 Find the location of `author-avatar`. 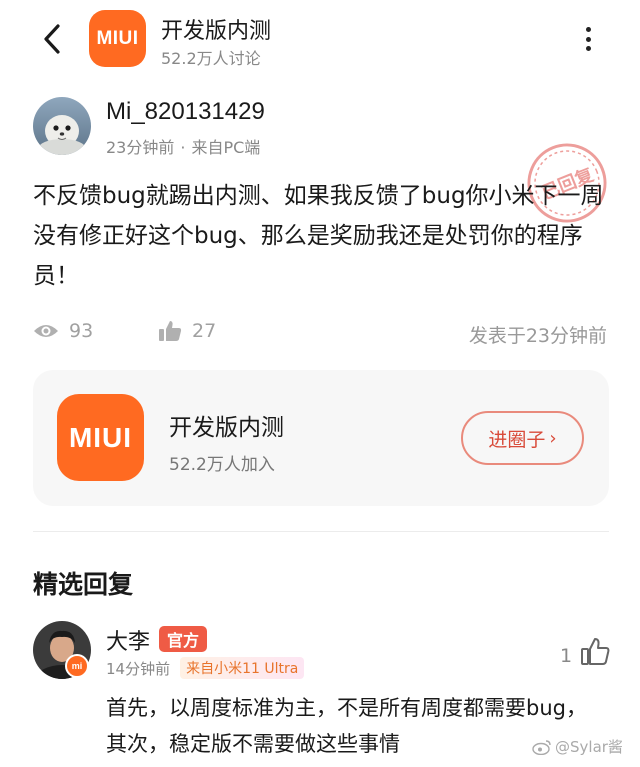

author-avatar is located at coordinates (62, 126).